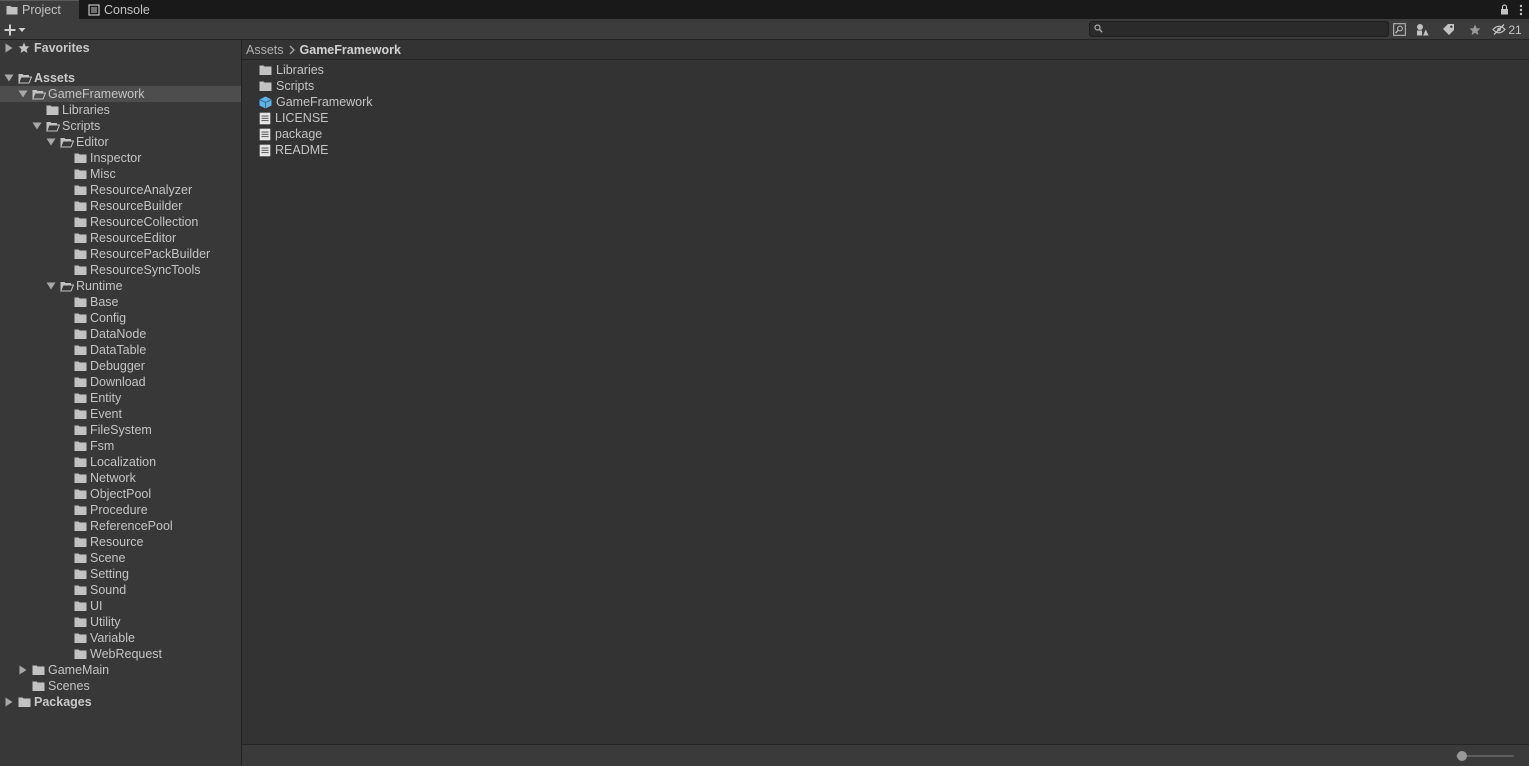 This screenshot has height=766, width=1529. I want to click on tree-item-resourcebuilder: ResourceBuilder, so click(120, 206).